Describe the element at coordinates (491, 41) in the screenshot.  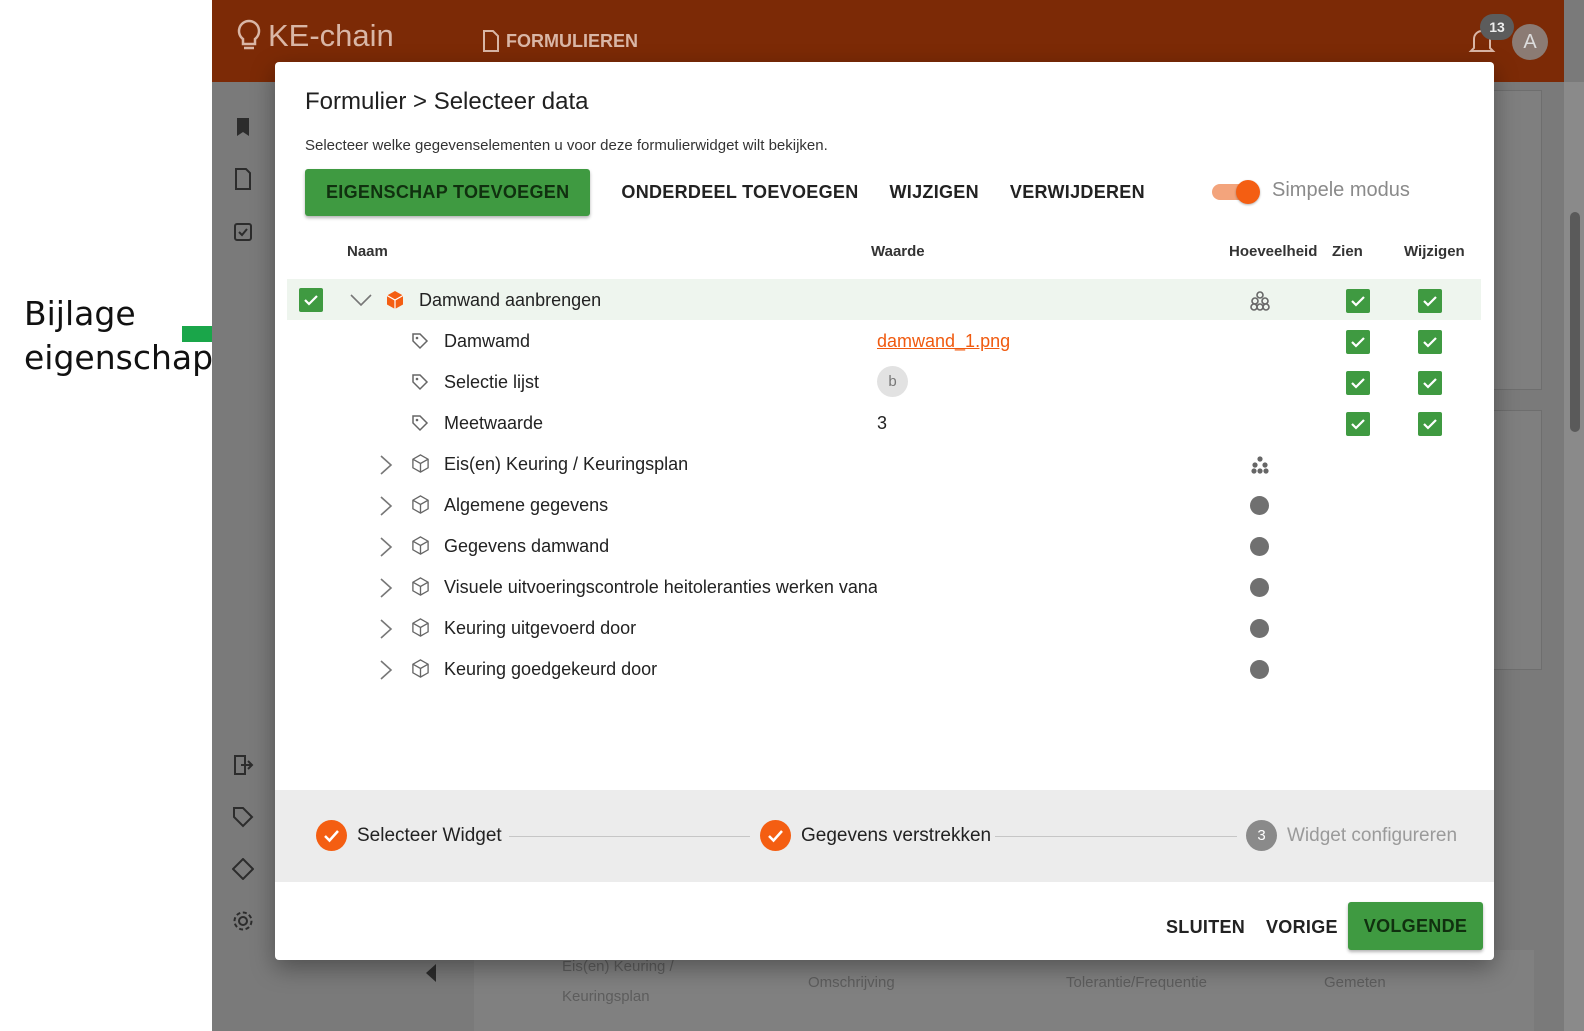
I see `form-document-icon` at that location.